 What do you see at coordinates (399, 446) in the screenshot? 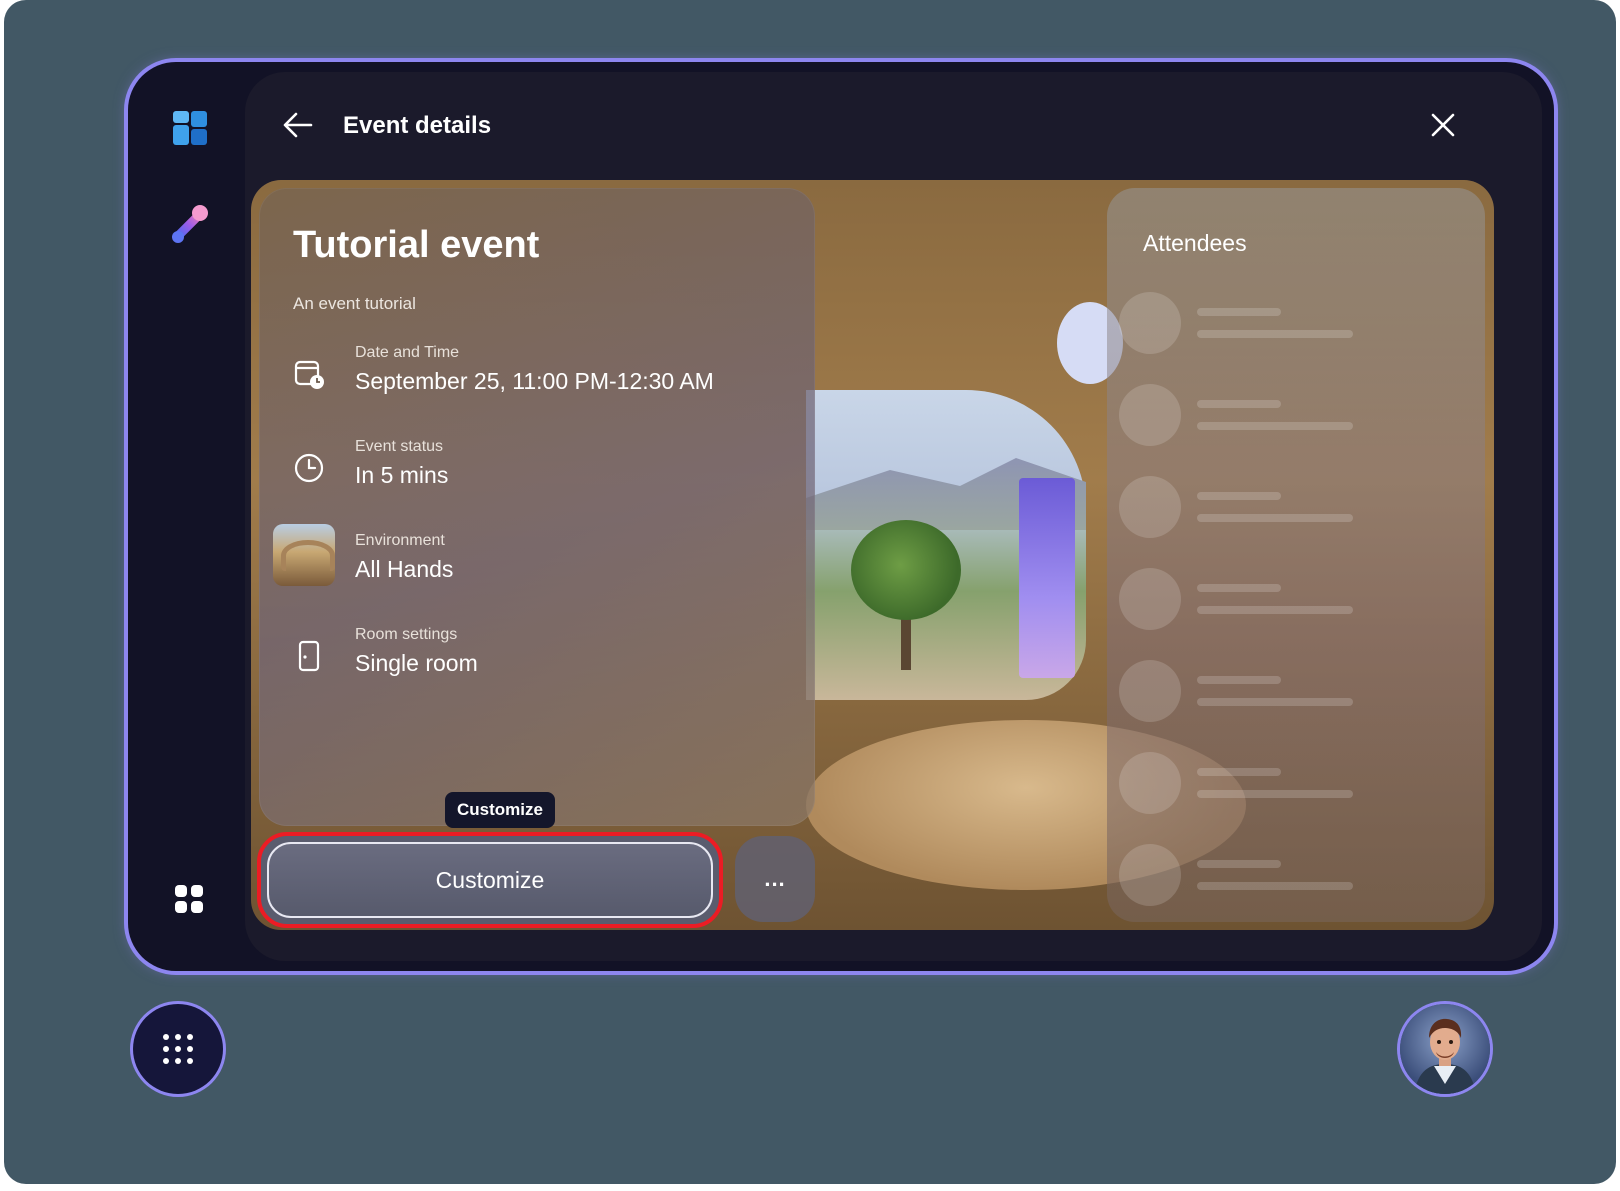
I see `detail-label: Event status` at bounding box center [399, 446].